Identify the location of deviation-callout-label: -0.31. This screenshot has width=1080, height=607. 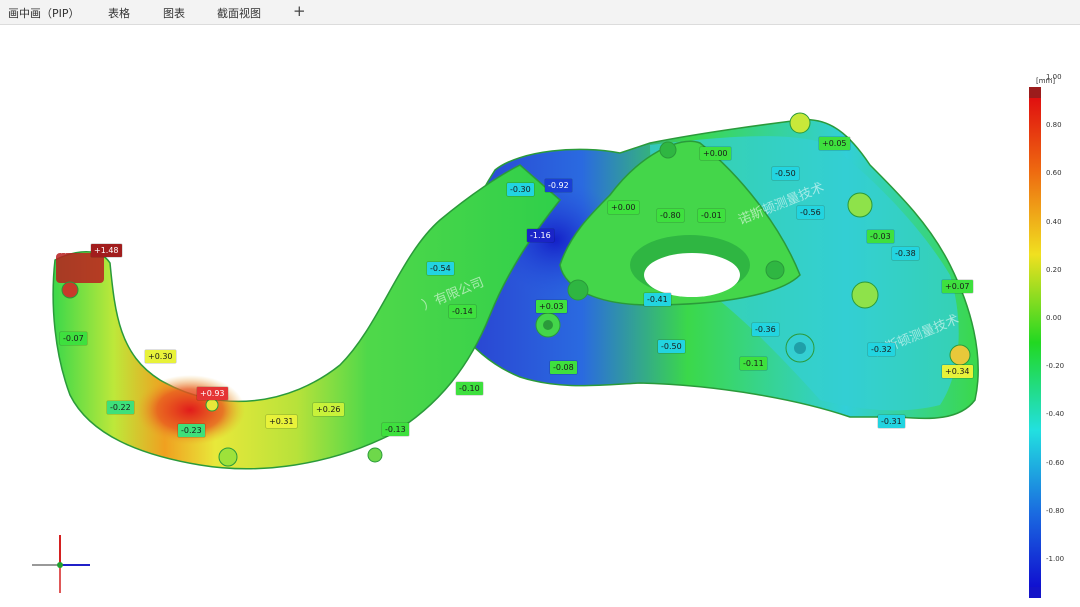
(891, 421).